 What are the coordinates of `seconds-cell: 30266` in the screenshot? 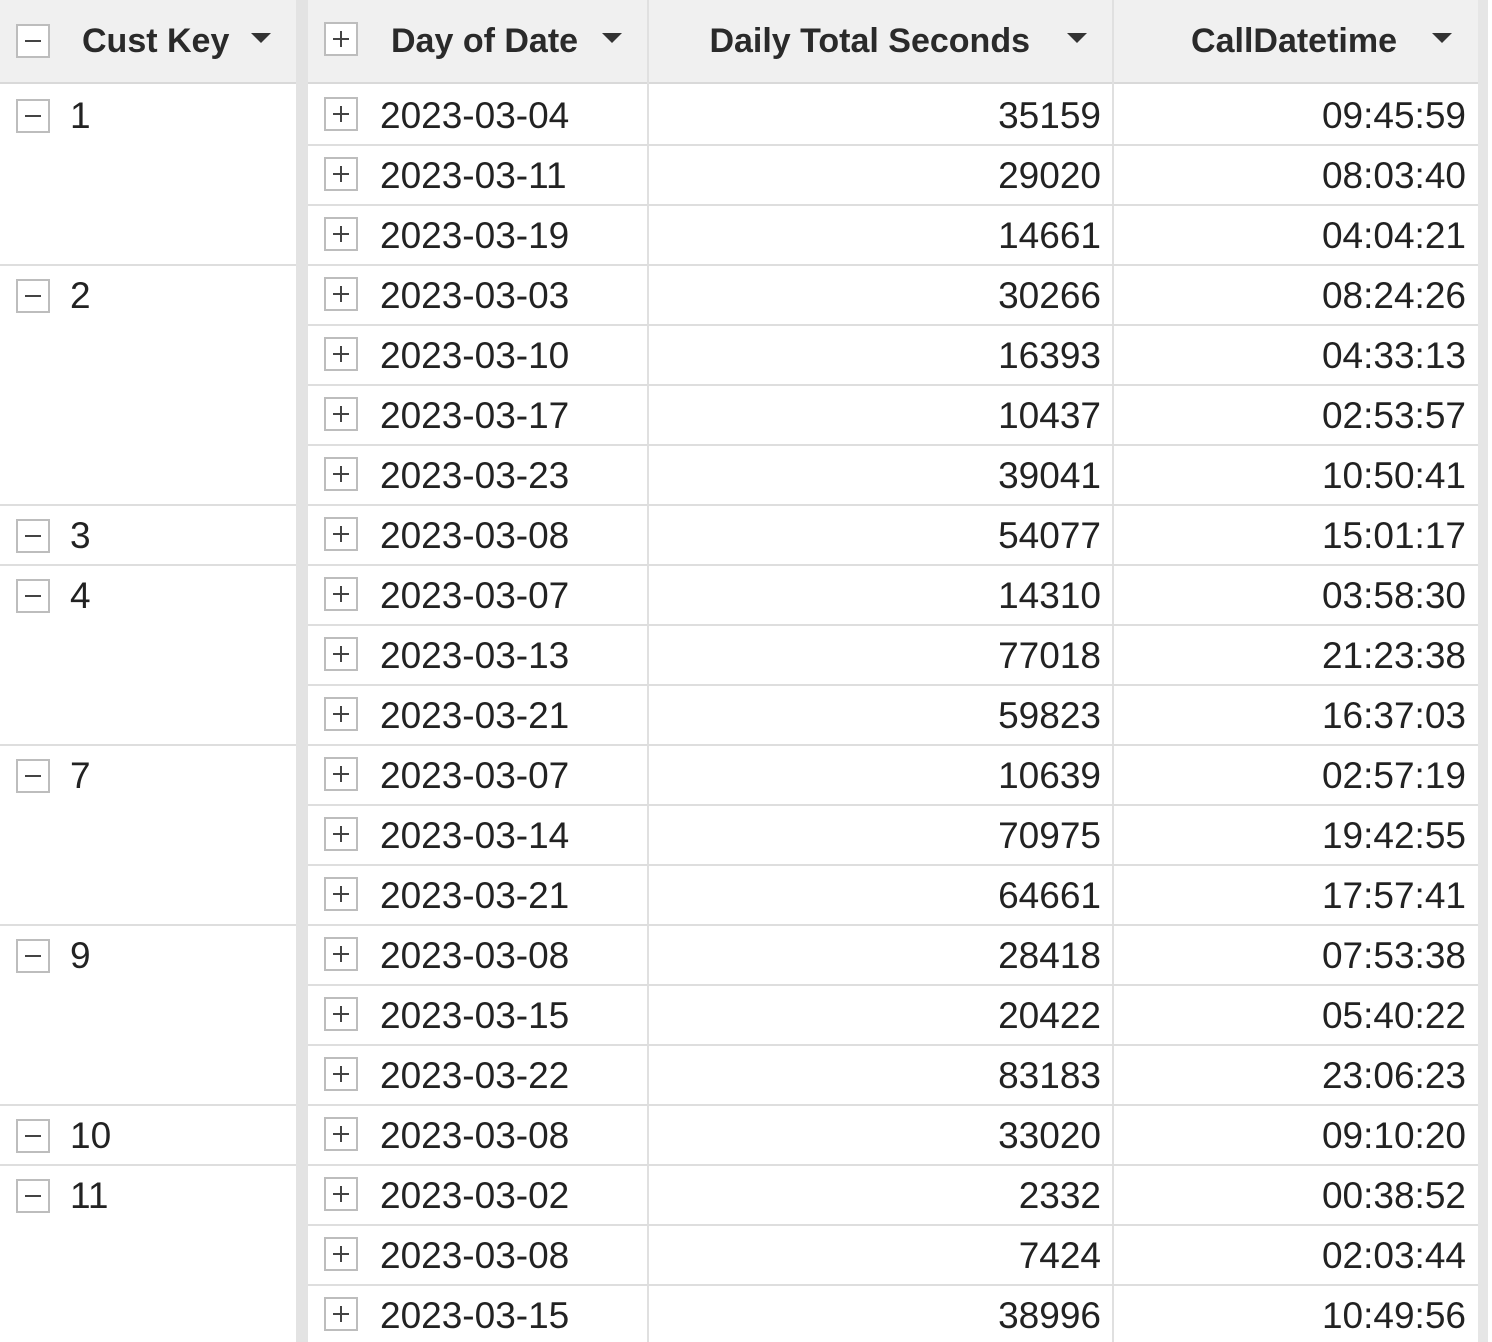 It's located at (1049, 295).